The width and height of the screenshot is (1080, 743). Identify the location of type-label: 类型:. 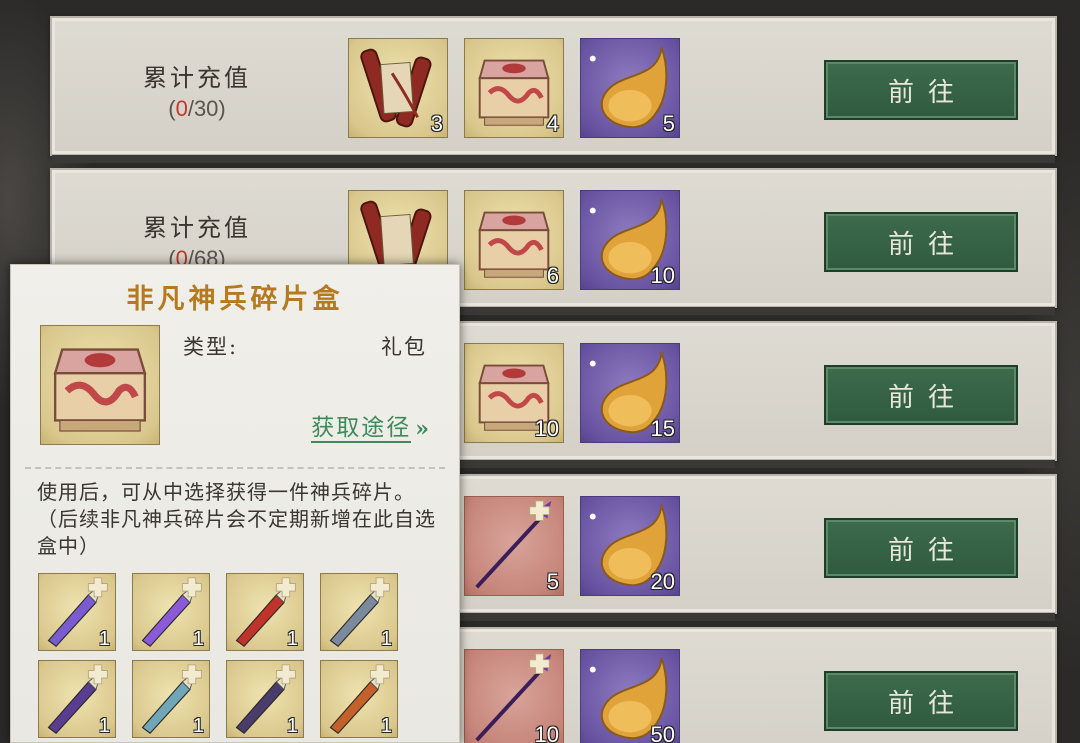
(211, 347).